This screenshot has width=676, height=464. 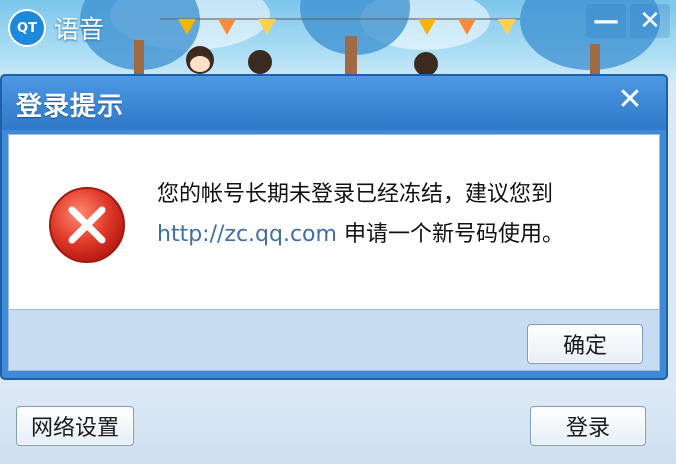 What do you see at coordinates (334, 340) in the screenshot?
I see `dialog-footer: 确定` at bounding box center [334, 340].